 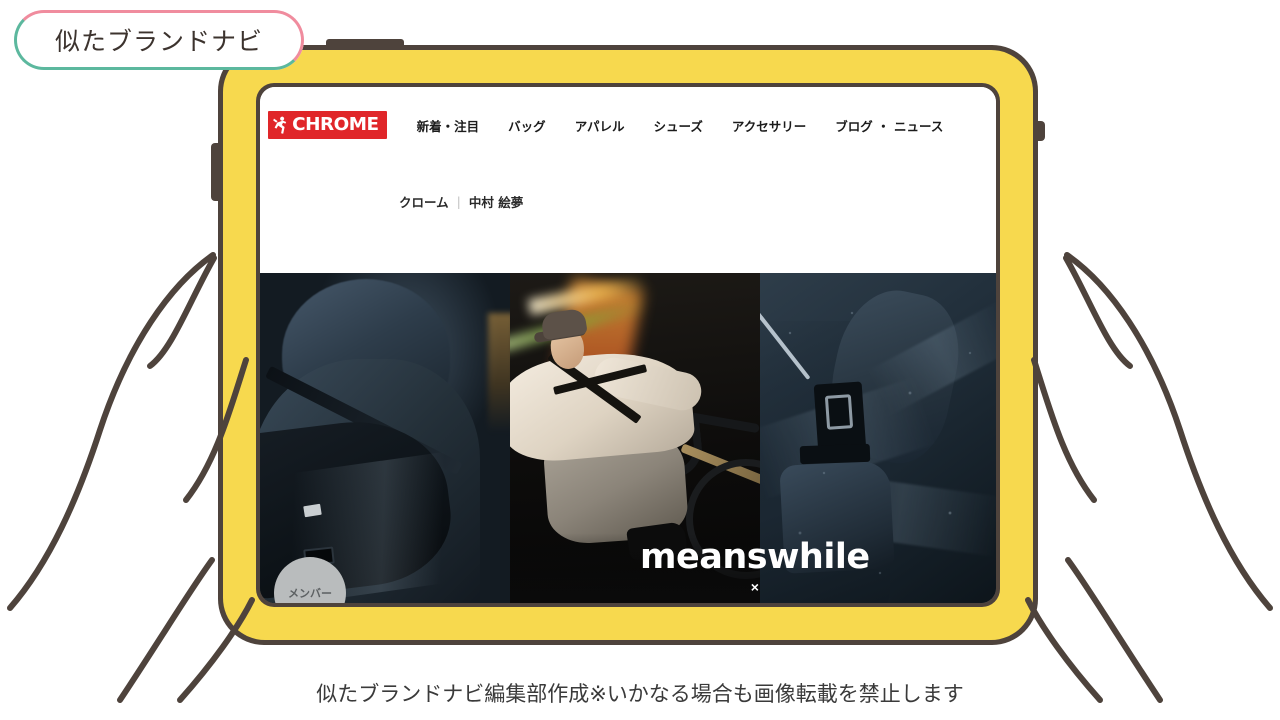 I want to click on side-streetlight-glow, so click(x=499, y=373).